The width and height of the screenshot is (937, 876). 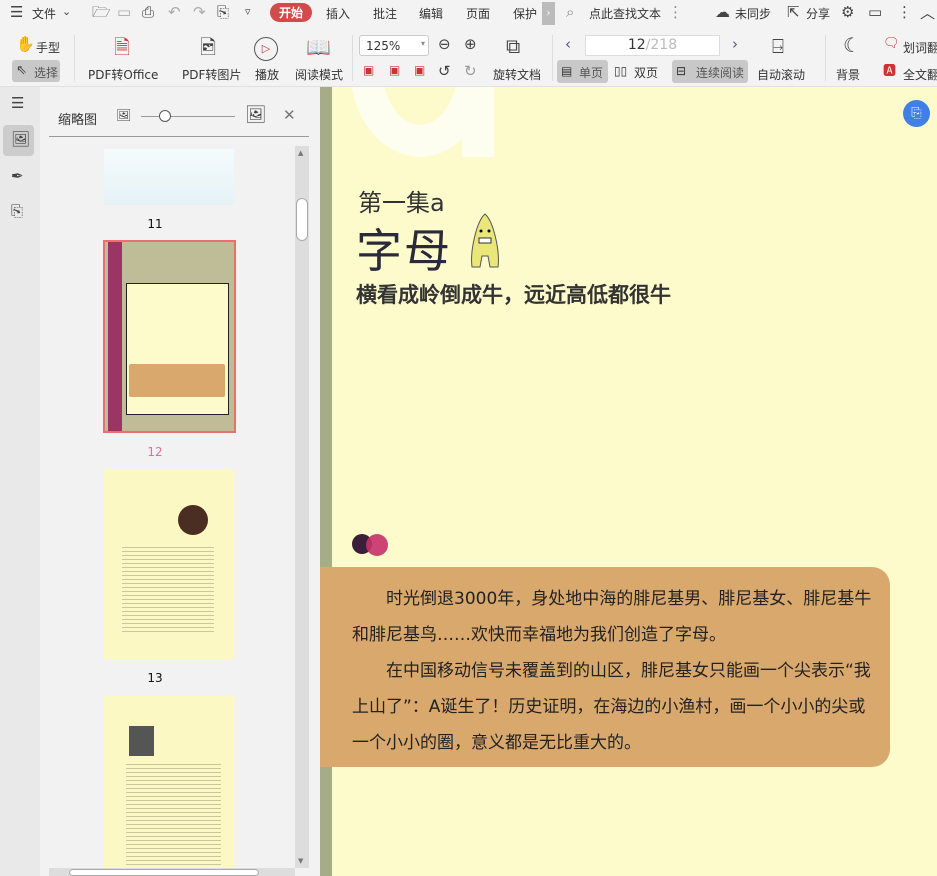 I want to click on slider-handle, so click(x=164, y=116).